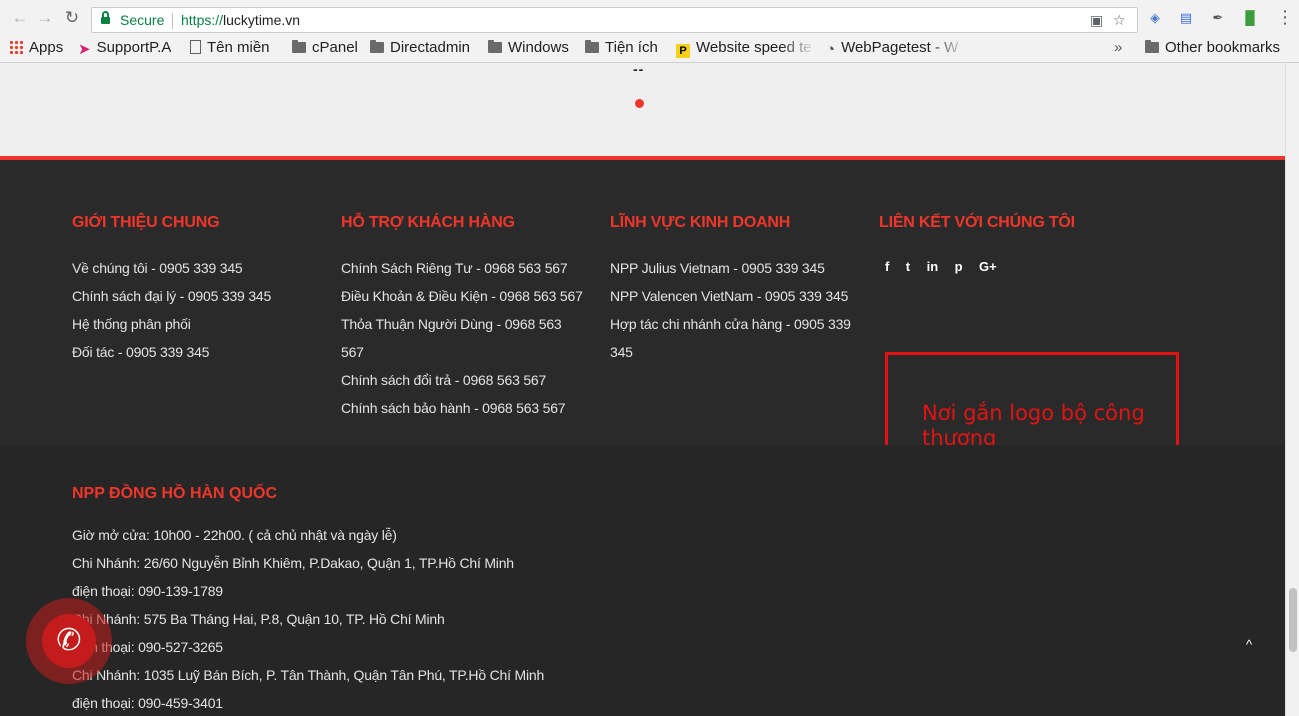  What do you see at coordinates (933, 266) in the screenshot?
I see `linkedin-icon: in` at bounding box center [933, 266].